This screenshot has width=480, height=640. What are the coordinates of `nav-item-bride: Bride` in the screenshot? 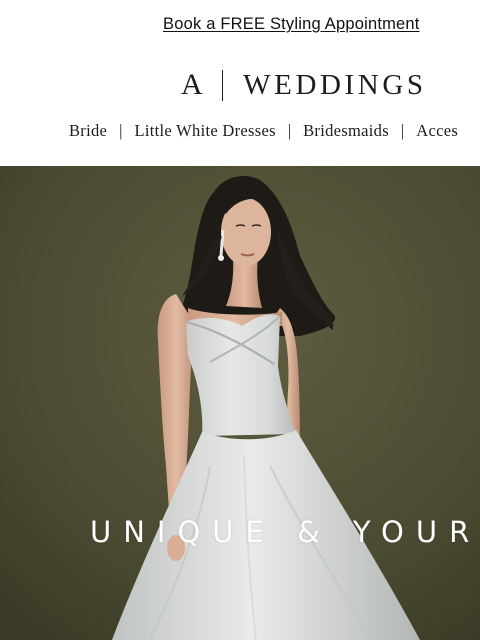 It's located at (88, 131).